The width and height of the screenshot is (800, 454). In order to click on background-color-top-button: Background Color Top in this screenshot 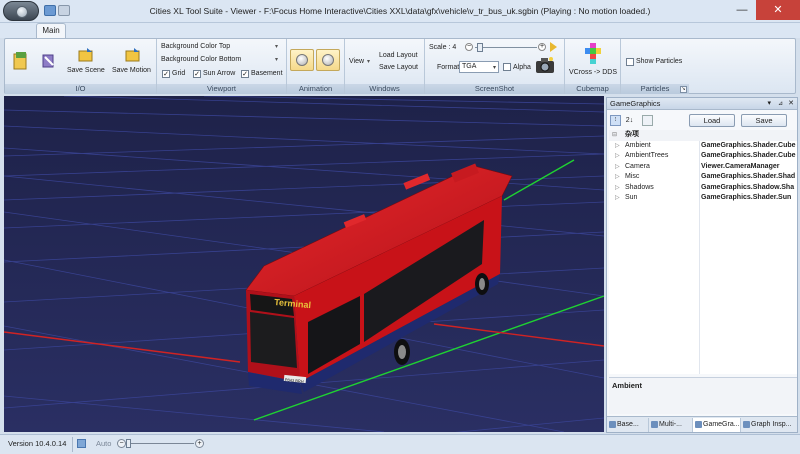, I will do `click(195, 46)`.